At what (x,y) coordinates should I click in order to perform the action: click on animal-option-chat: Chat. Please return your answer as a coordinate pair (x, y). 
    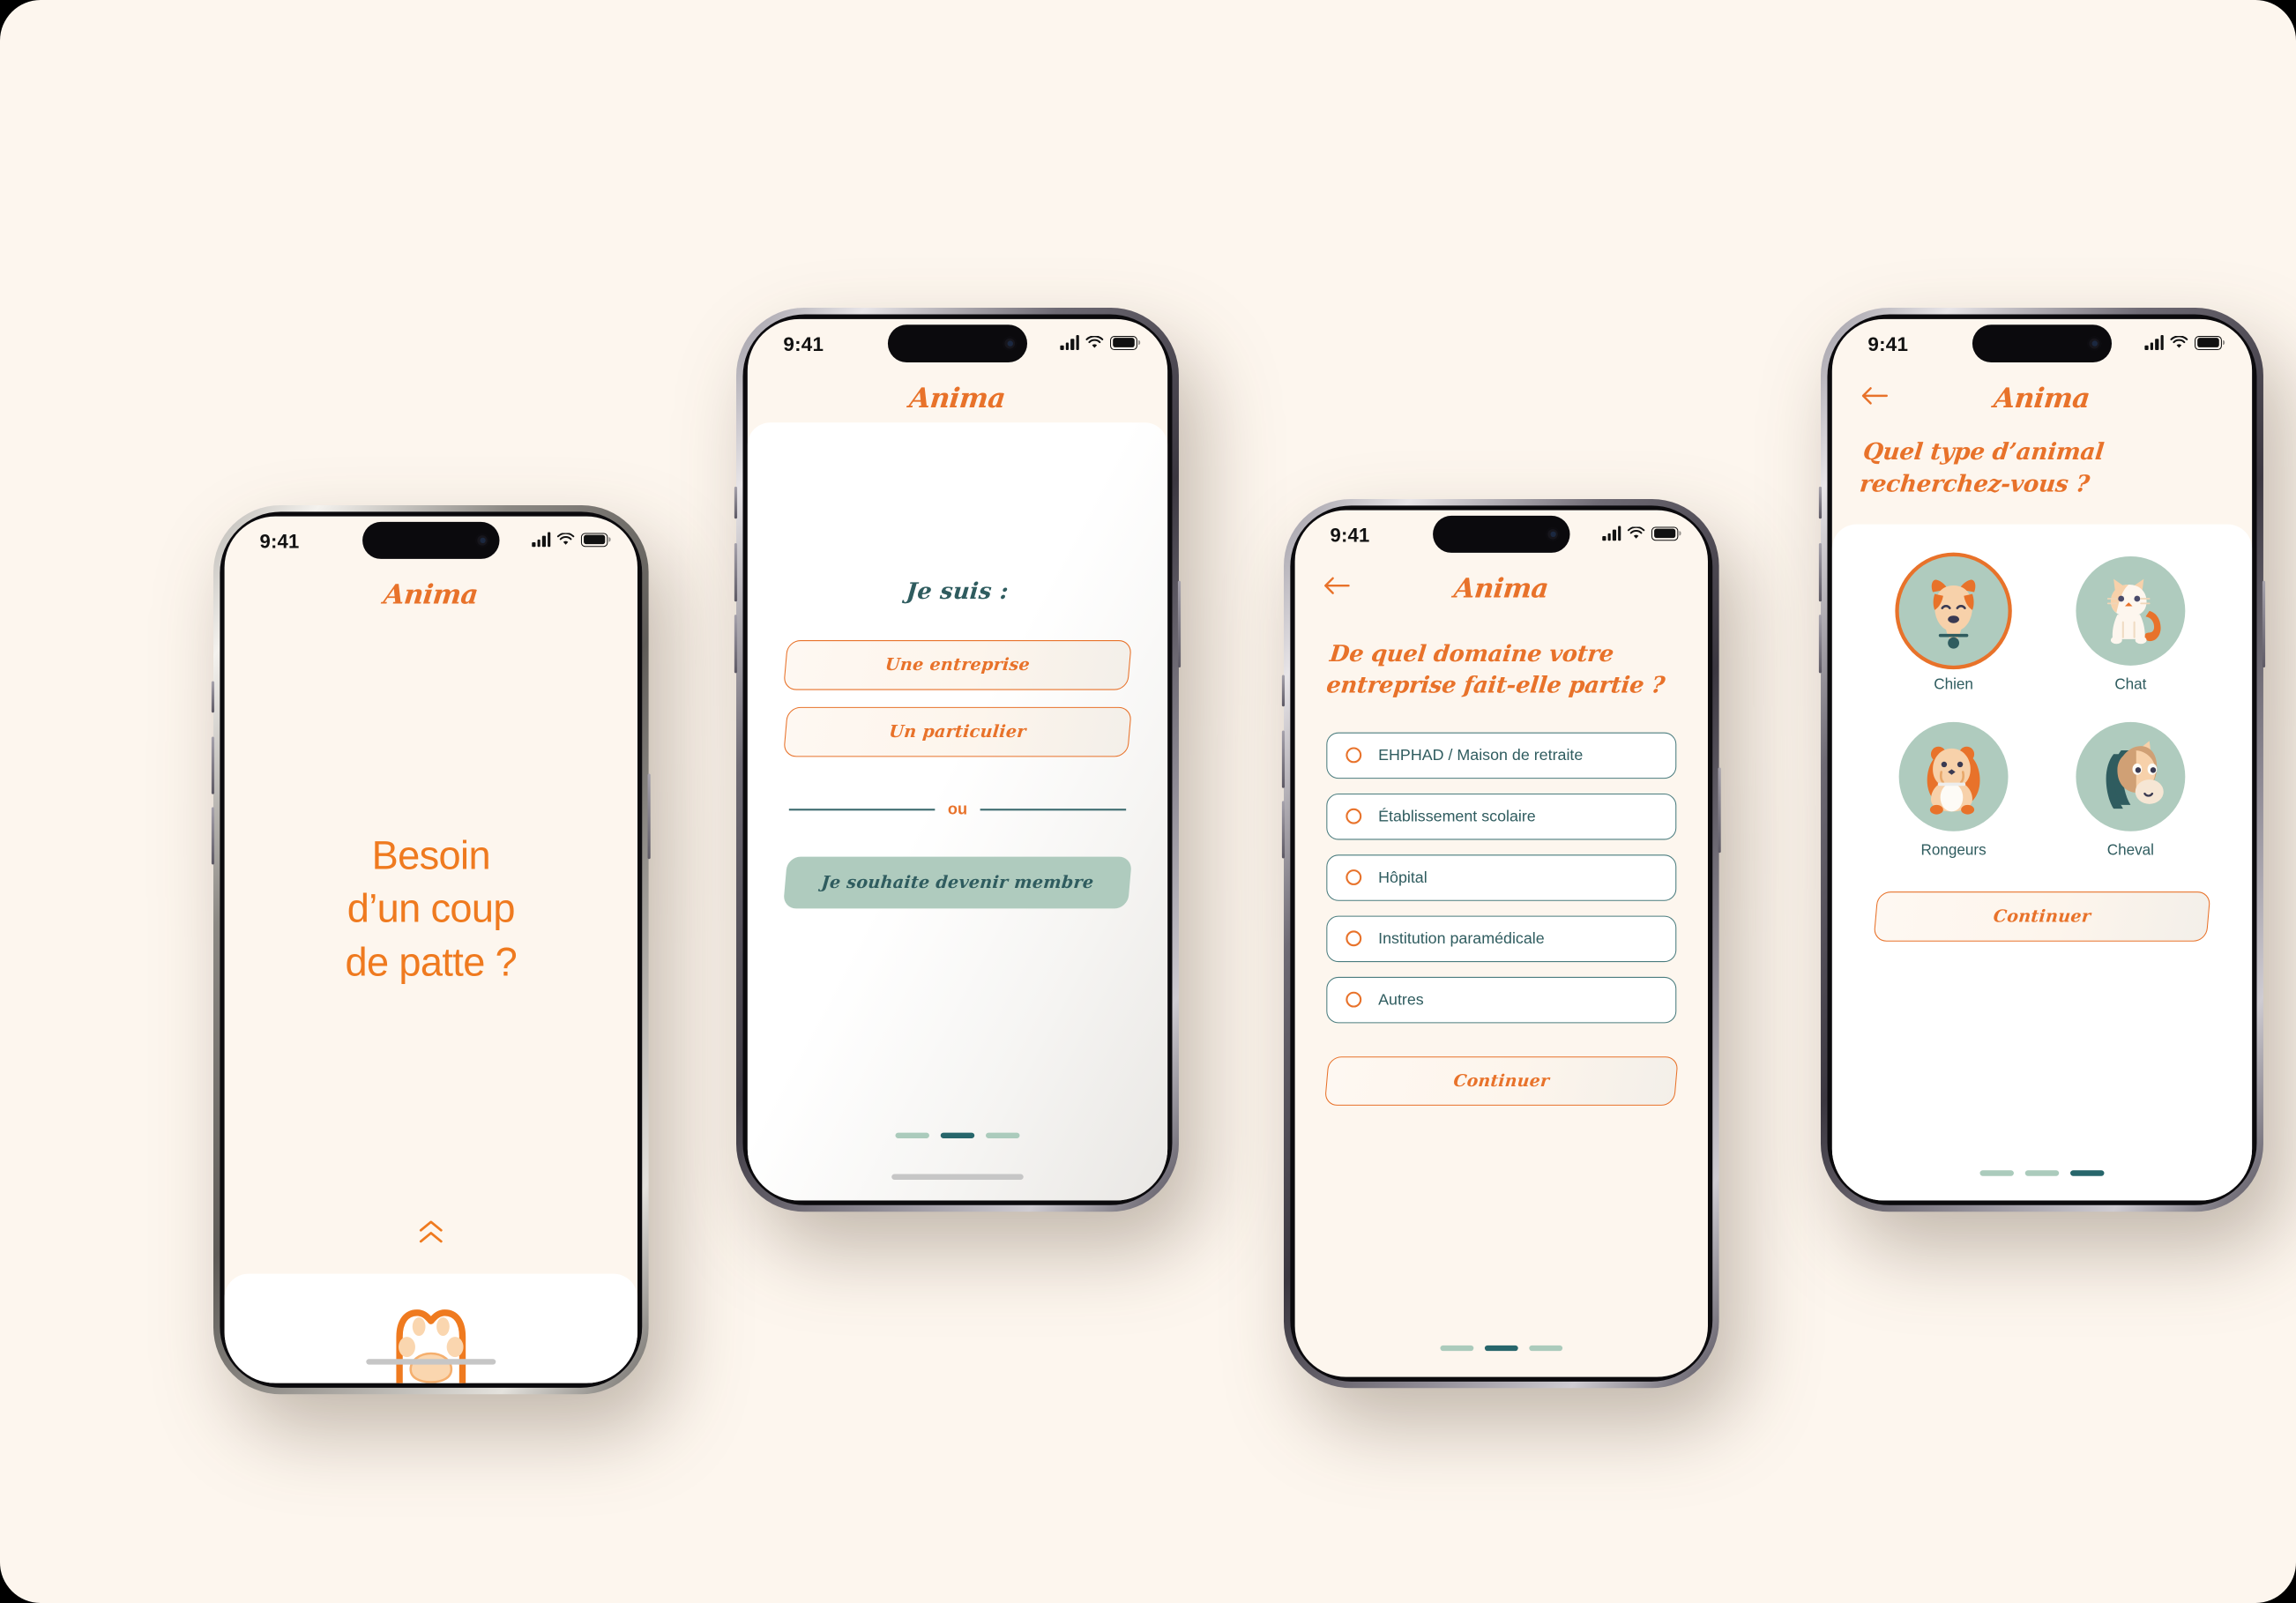
    Looking at the image, I should click on (2131, 624).